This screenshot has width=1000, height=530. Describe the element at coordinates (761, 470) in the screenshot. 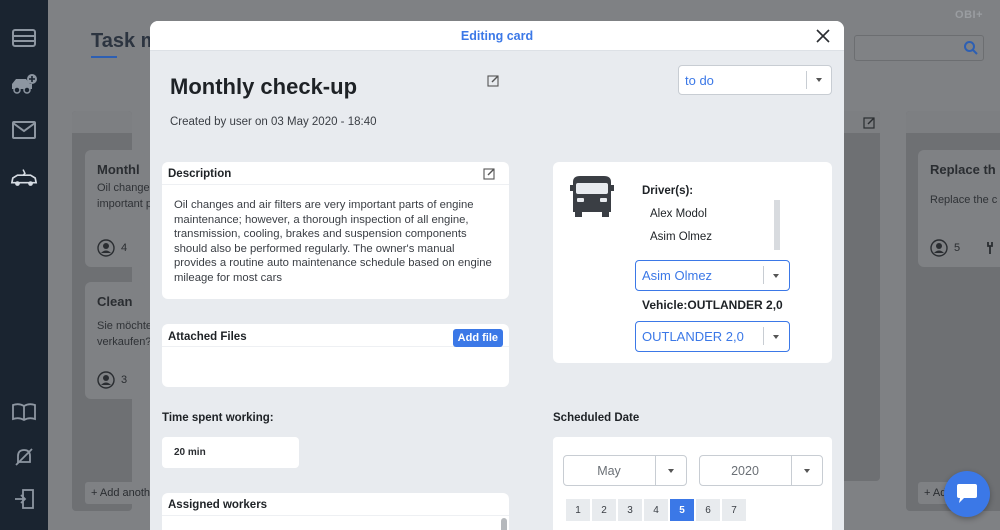

I see `year-select: 2020` at that location.